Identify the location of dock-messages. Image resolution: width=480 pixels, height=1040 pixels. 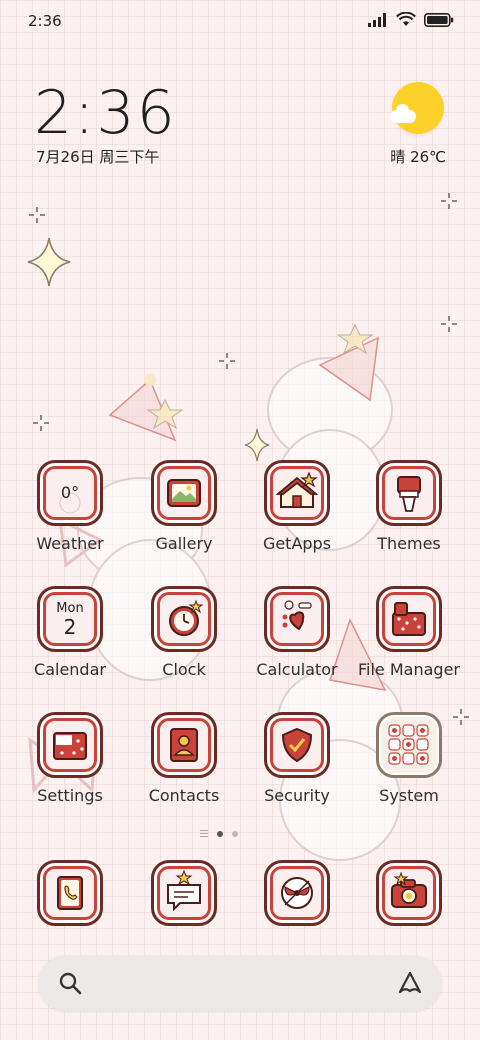
(184, 893).